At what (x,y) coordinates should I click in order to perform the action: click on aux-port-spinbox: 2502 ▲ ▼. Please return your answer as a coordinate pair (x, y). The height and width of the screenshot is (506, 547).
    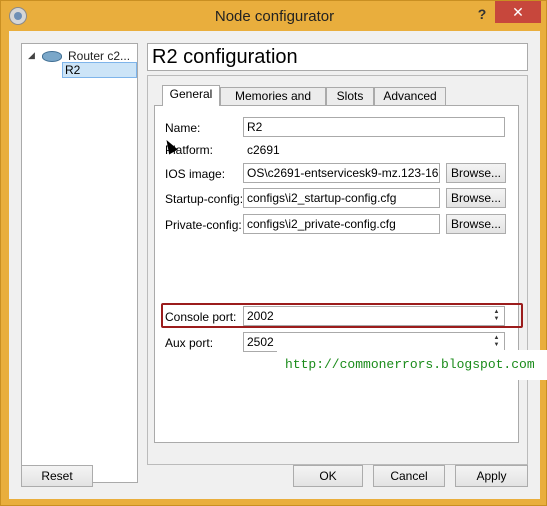
    Looking at the image, I should click on (374, 342).